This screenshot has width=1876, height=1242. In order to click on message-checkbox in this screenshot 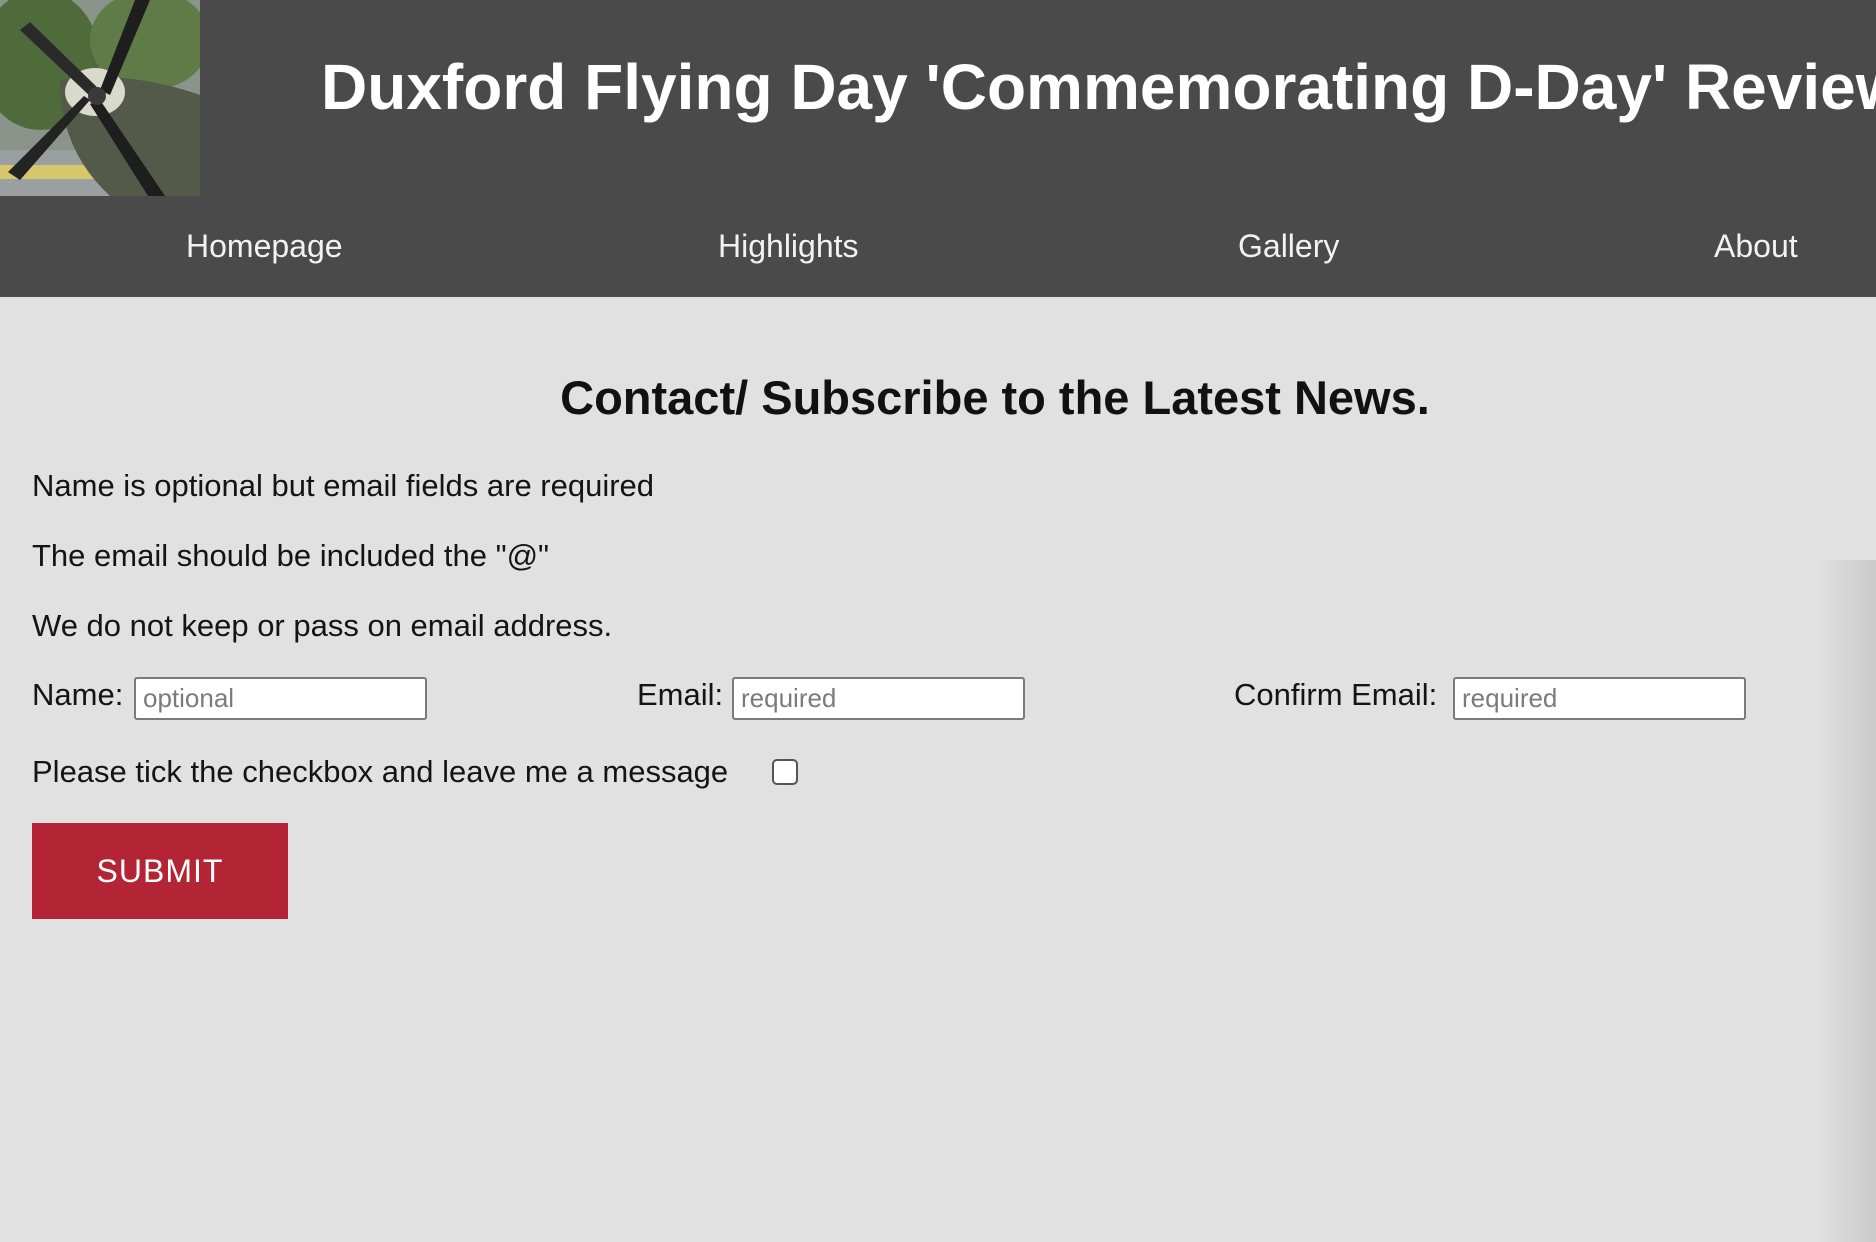, I will do `click(785, 772)`.